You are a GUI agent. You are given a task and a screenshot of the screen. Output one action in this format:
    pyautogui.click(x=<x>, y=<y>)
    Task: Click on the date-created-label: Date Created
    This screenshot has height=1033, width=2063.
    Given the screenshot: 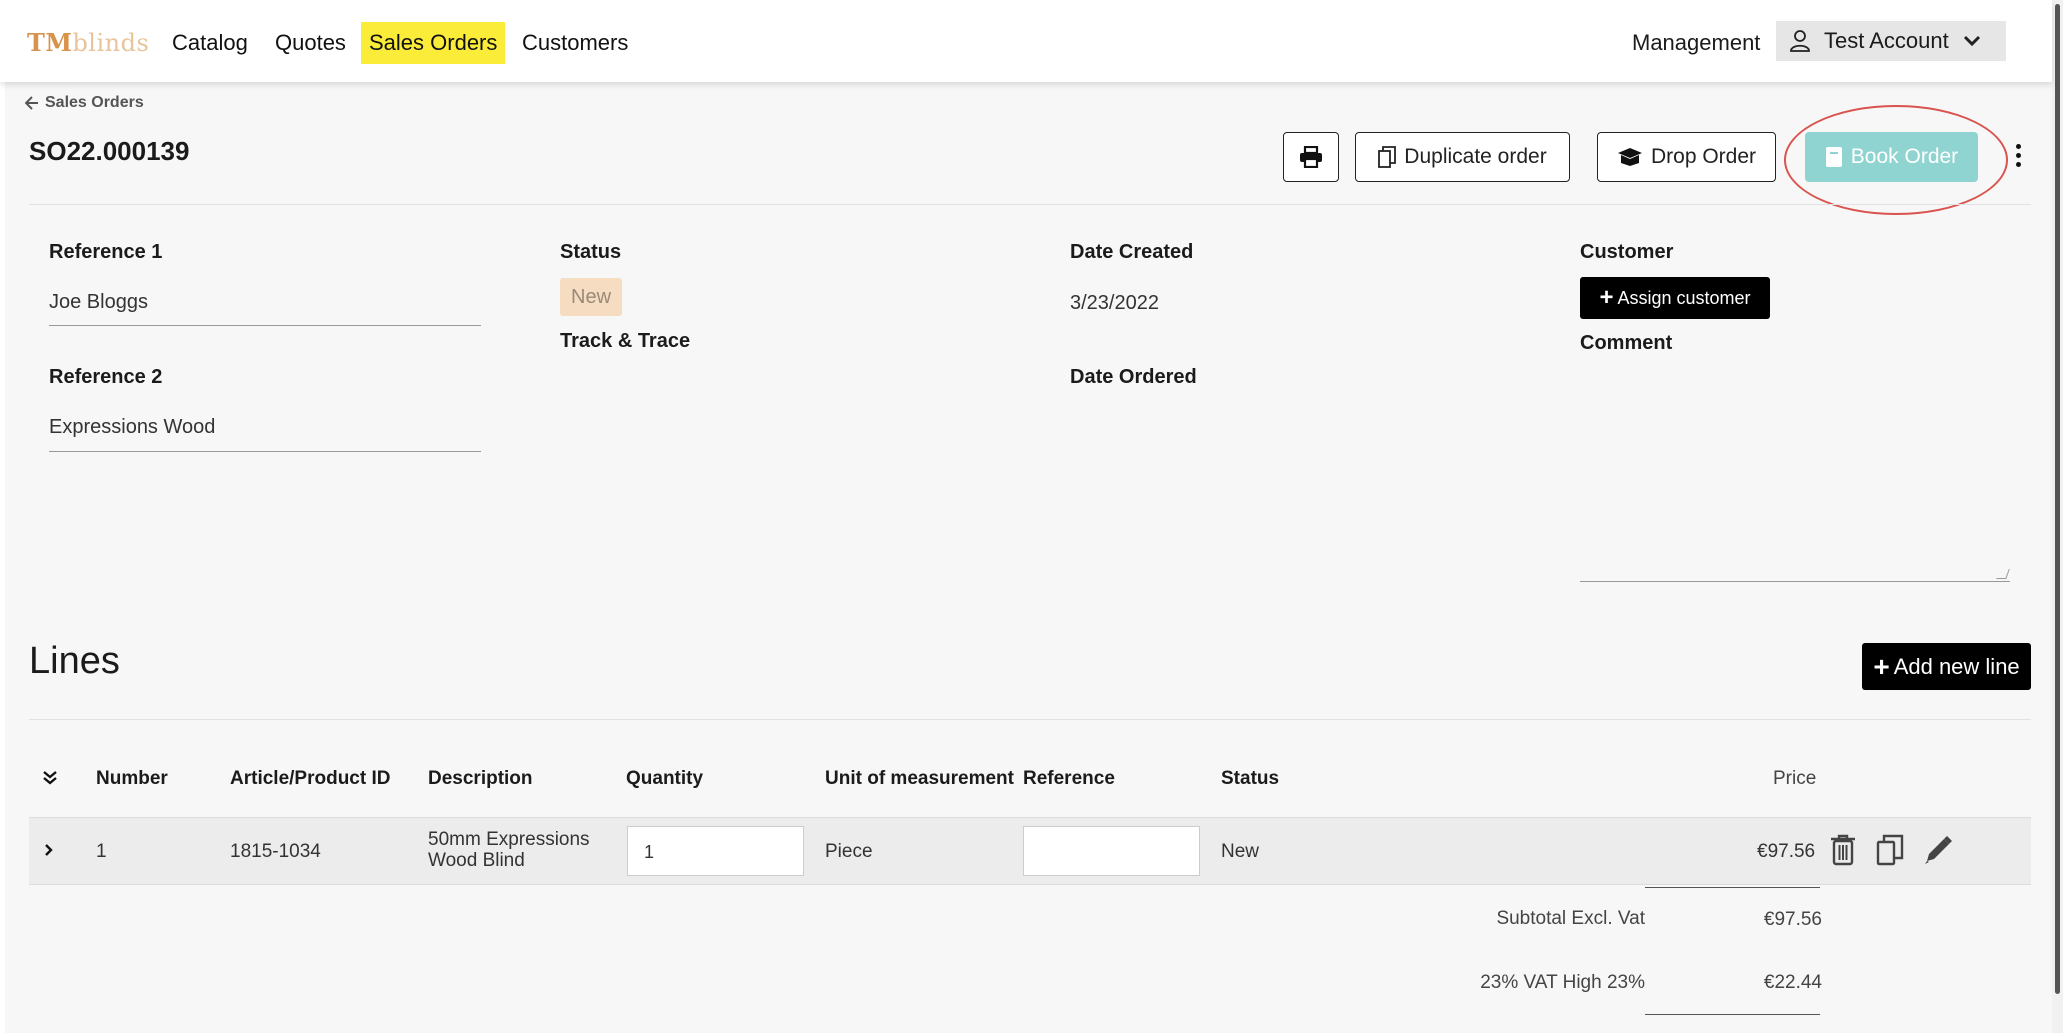 What is the action you would take?
    pyautogui.click(x=1132, y=252)
    